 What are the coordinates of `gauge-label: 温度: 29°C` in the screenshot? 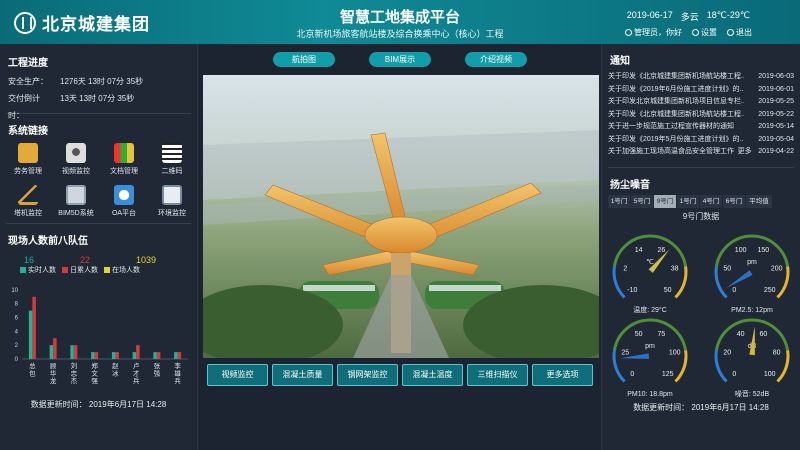 It's located at (650, 309).